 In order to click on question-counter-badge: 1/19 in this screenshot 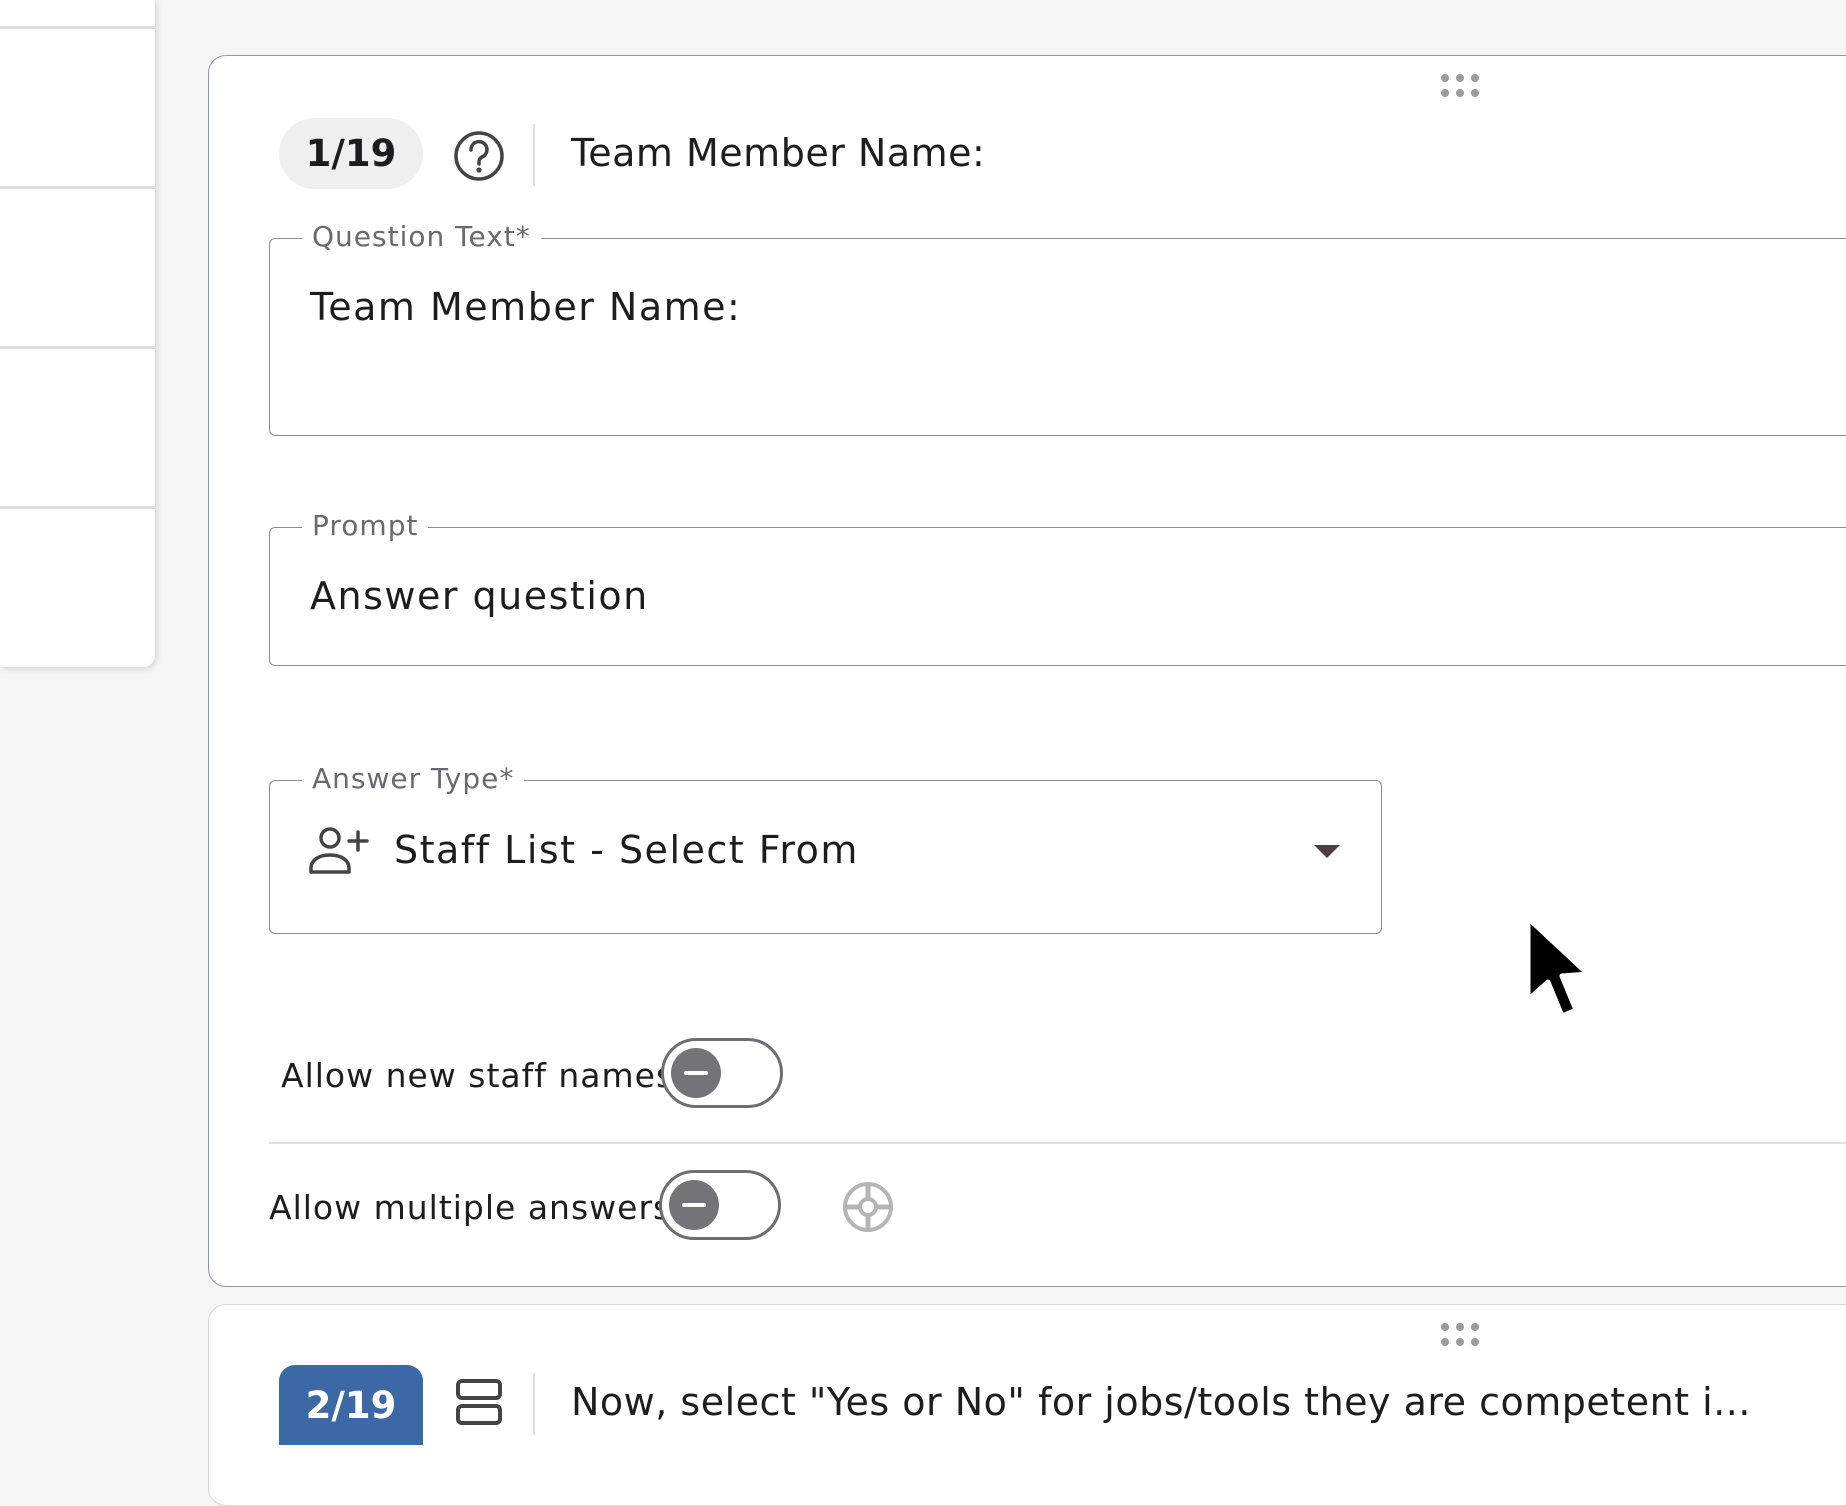, I will do `click(351, 153)`.